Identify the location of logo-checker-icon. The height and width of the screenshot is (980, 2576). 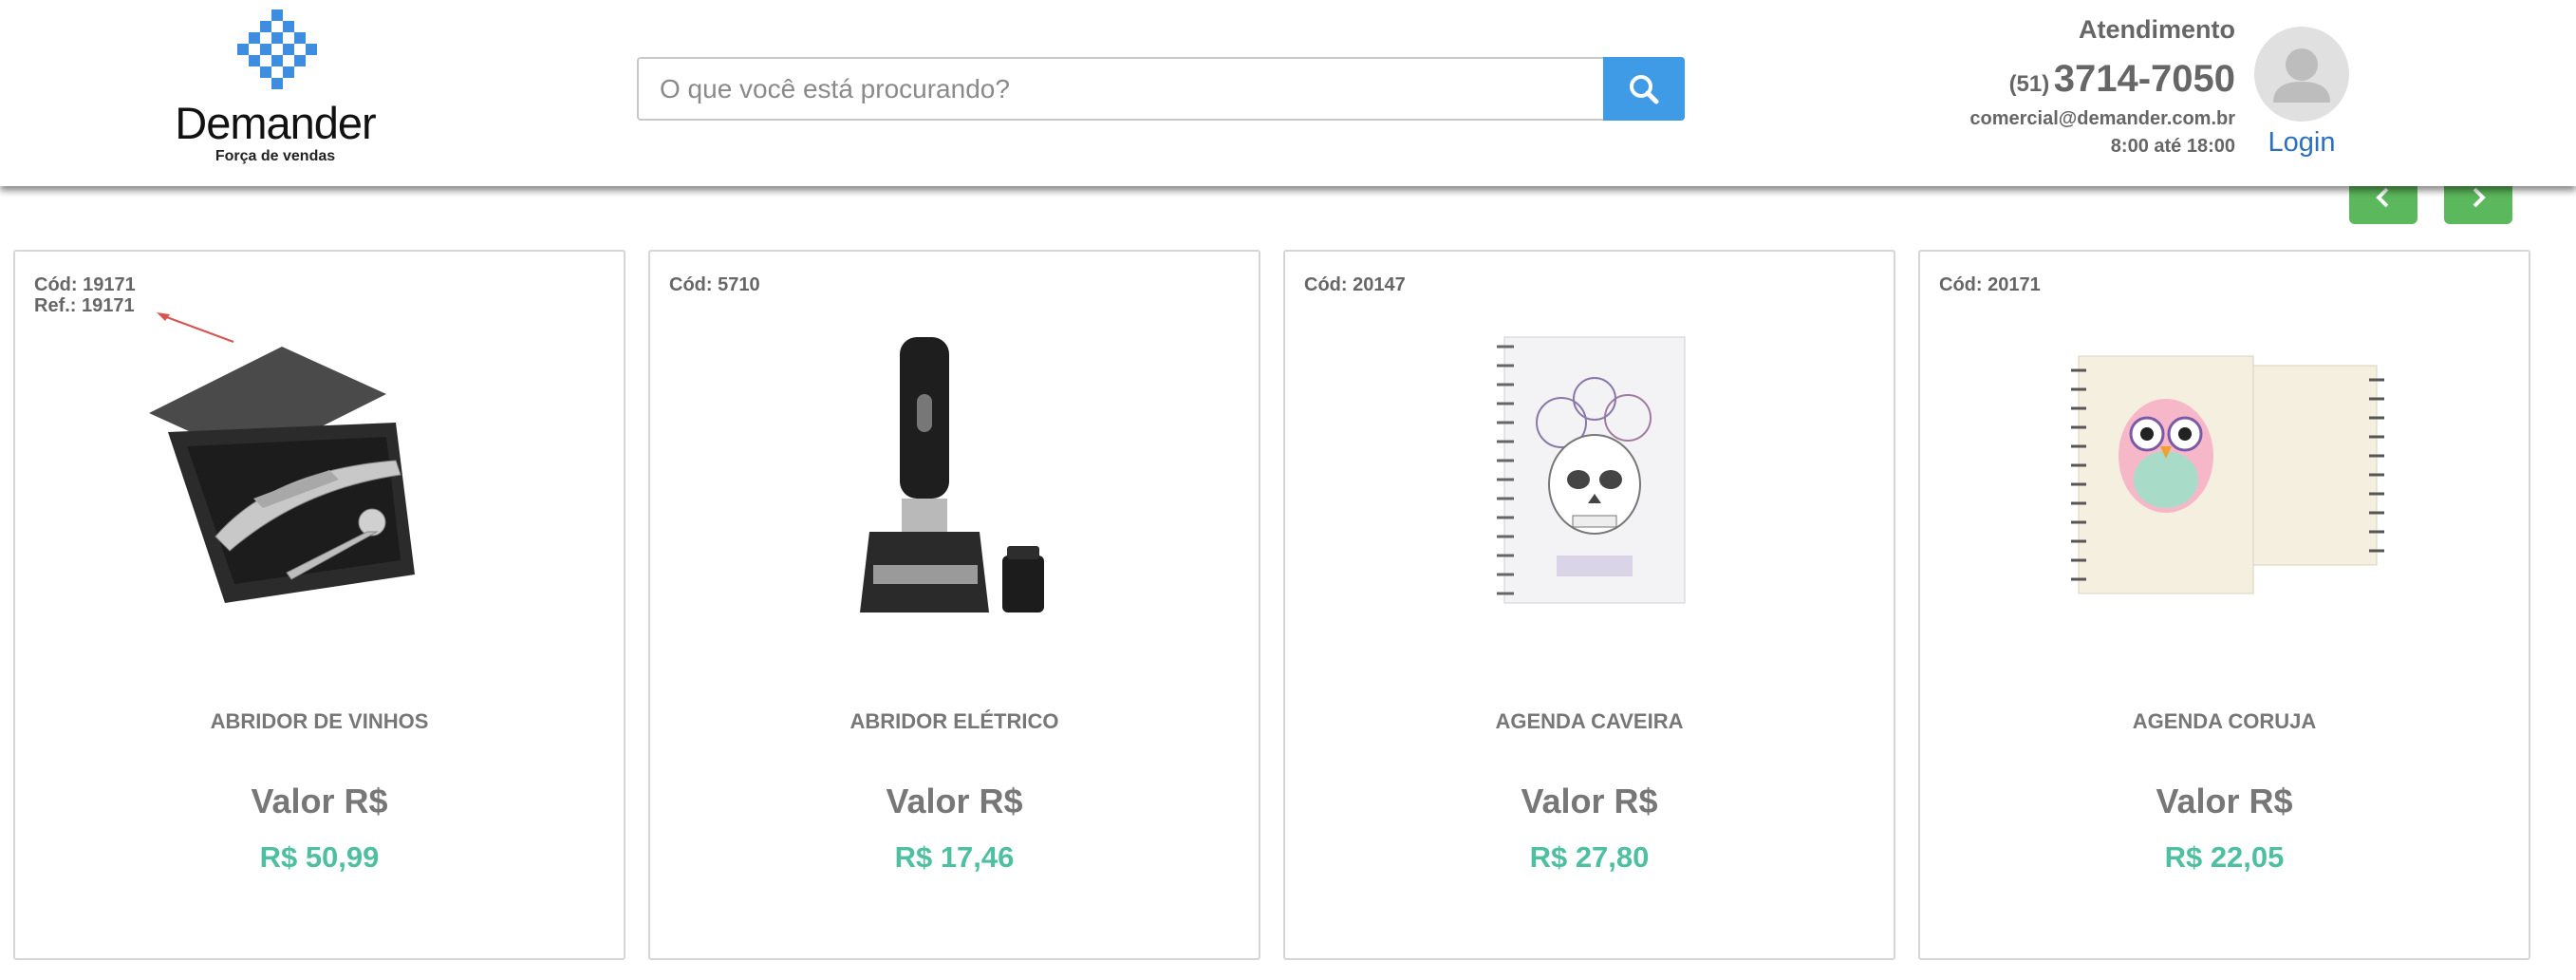
(277, 49).